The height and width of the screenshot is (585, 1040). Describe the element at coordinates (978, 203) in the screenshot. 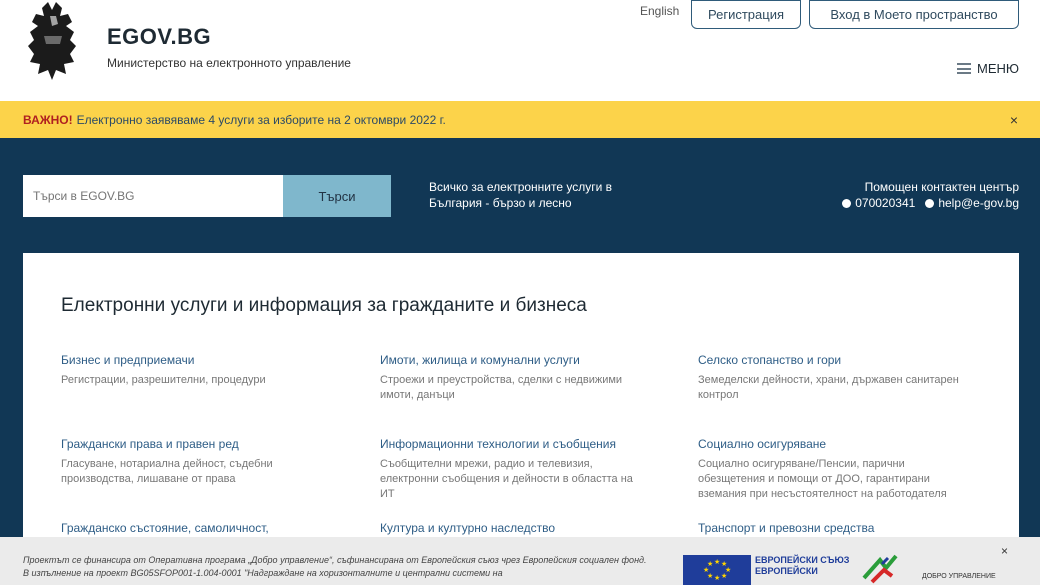

I see `email-address: help@e-gov.bg` at that location.